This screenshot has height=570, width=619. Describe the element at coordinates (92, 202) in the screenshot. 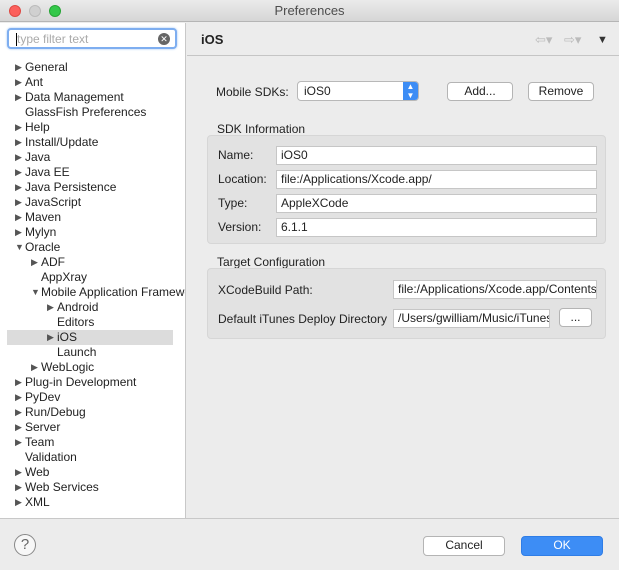

I see `tree-item: ▶ JavaScript` at that location.